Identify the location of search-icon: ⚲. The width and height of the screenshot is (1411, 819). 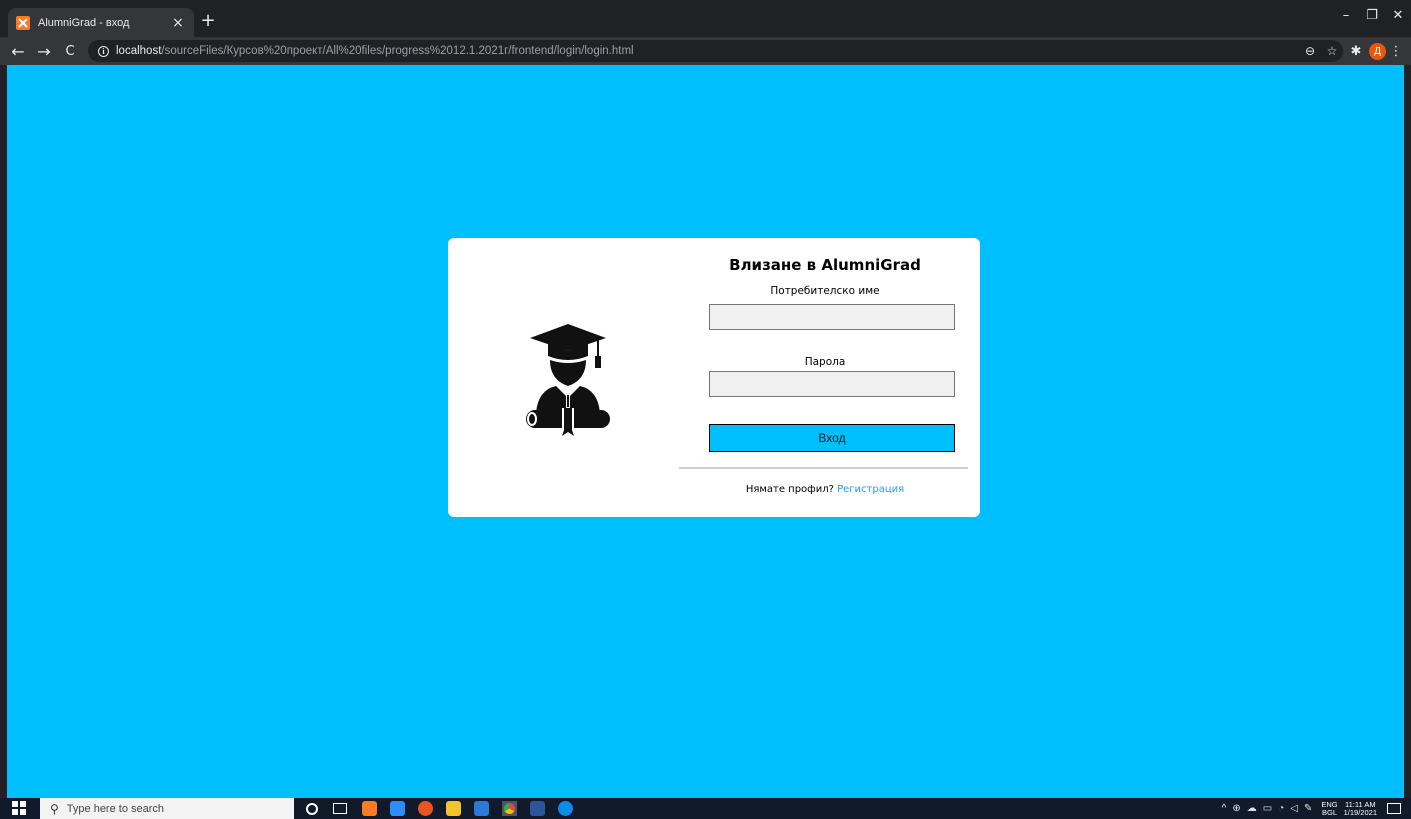
(54, 808).